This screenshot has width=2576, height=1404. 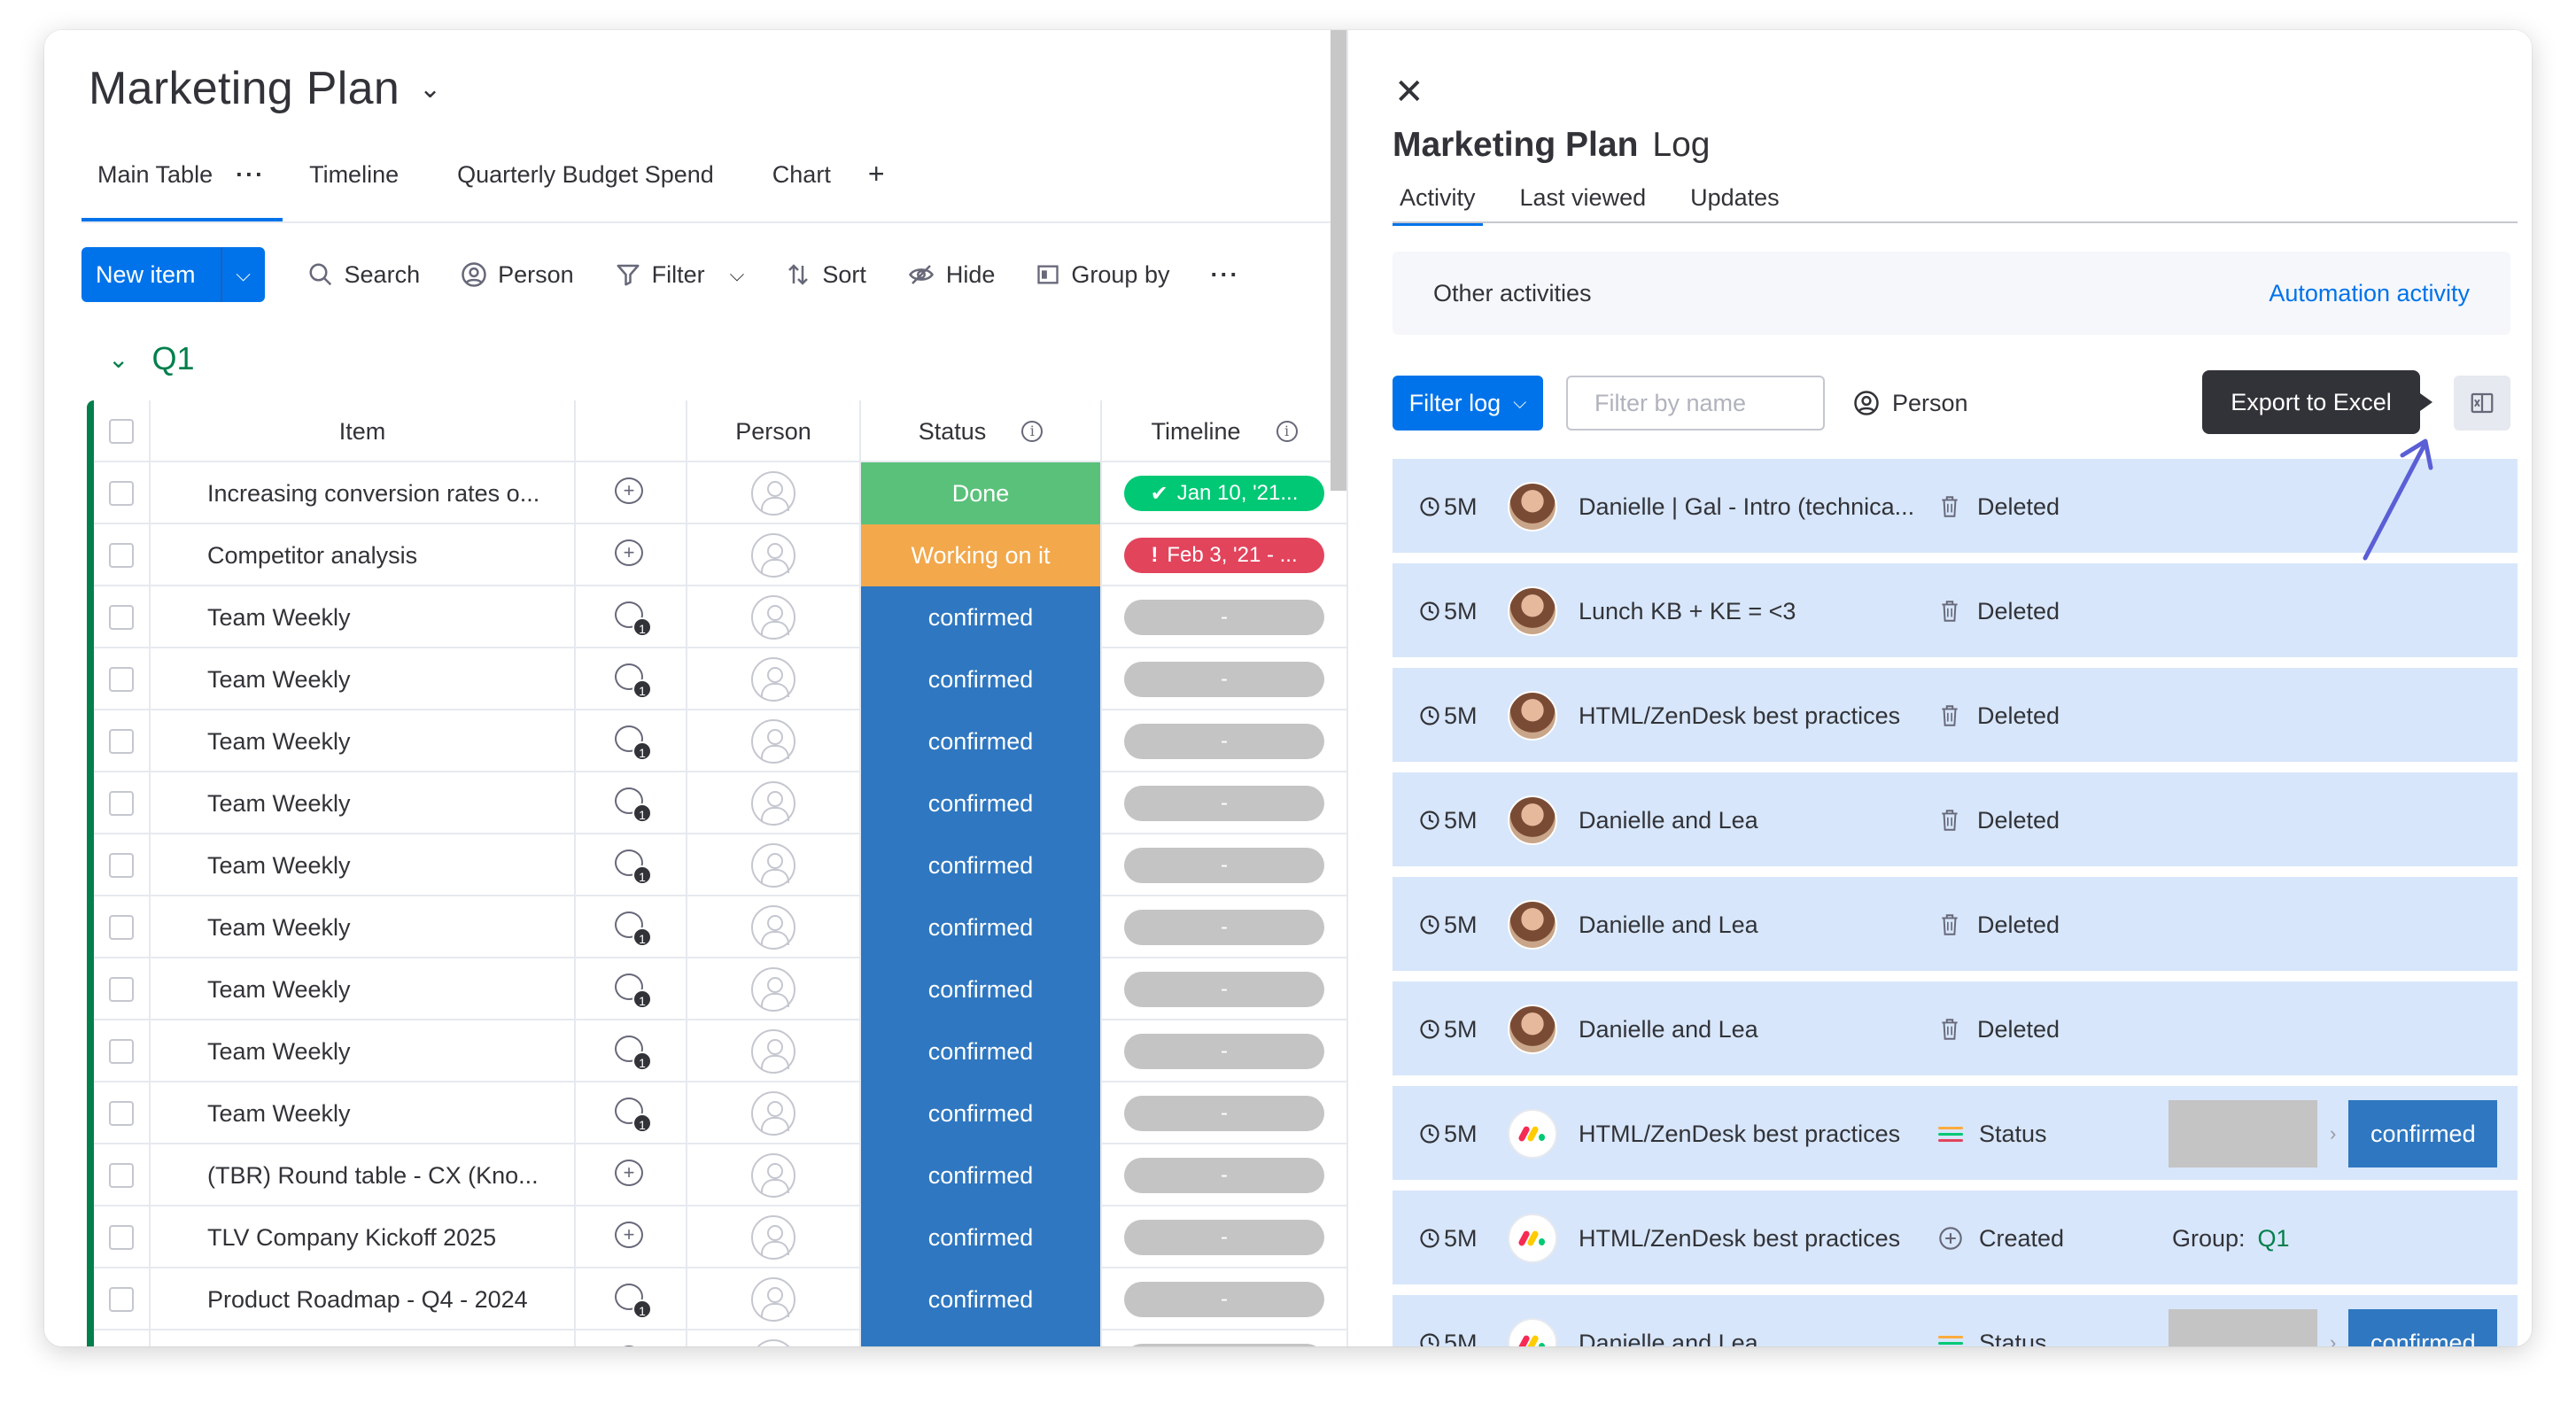 What do you see at coordinates (1409, 92) in the screenshot?
I see `close-icon: ✕` at bounding box center [1409, 92].